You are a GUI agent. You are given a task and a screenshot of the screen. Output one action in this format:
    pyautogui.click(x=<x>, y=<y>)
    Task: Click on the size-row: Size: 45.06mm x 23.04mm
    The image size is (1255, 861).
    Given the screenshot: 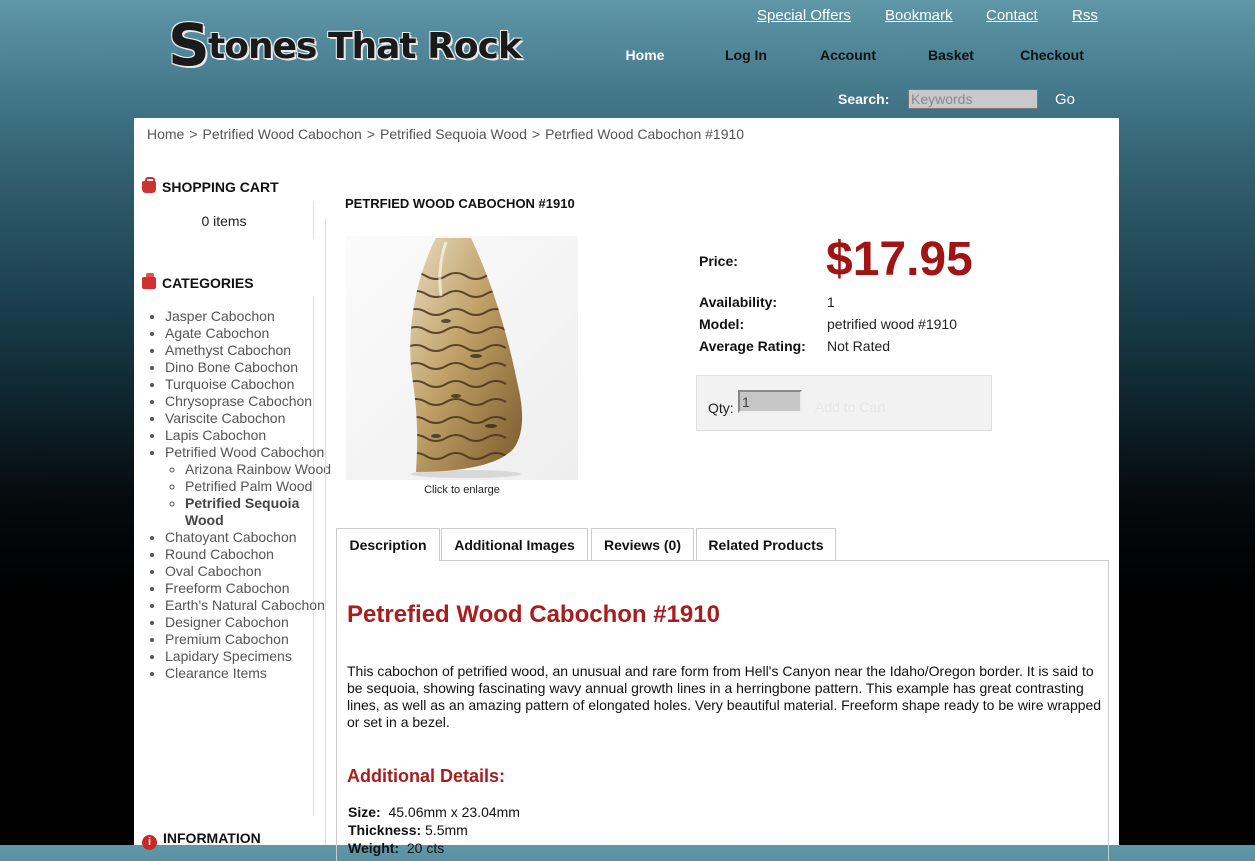 What is the action you would take?
    pyautogui.click(x=434, y=812)
    